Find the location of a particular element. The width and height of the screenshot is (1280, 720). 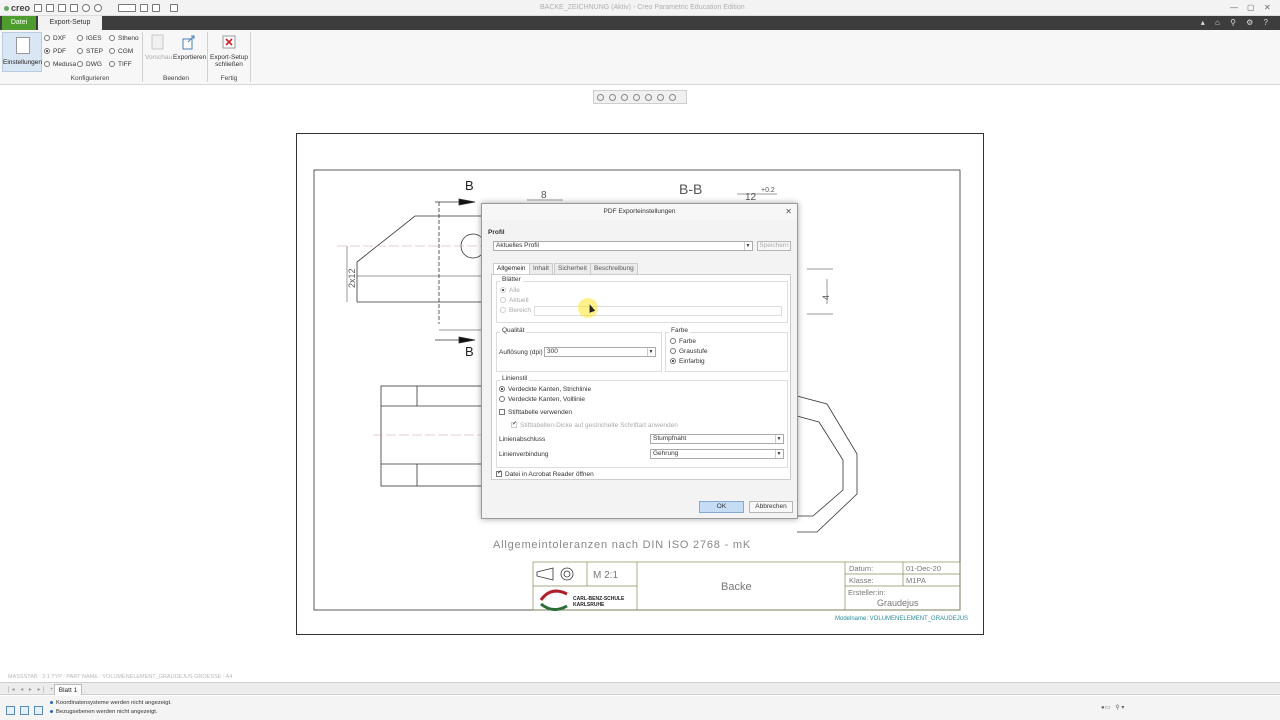

close-window-icon is located at coordinates (174, 8).